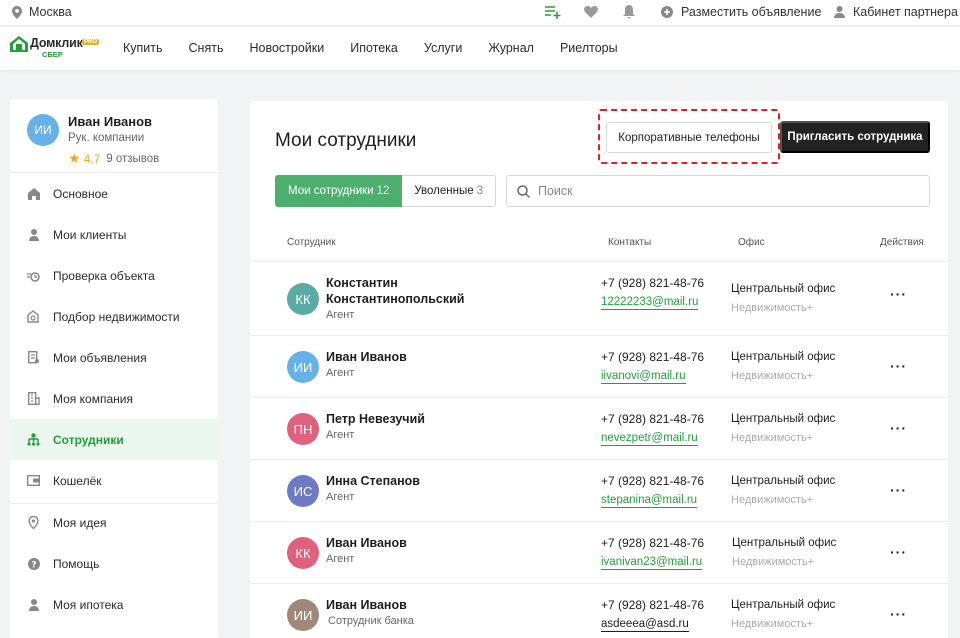 The width and height of the screenshot is (960, 638). Describe the element at coordinates (511, 48) in the screenshot. I see `nav-journal: Журнал` at that location.